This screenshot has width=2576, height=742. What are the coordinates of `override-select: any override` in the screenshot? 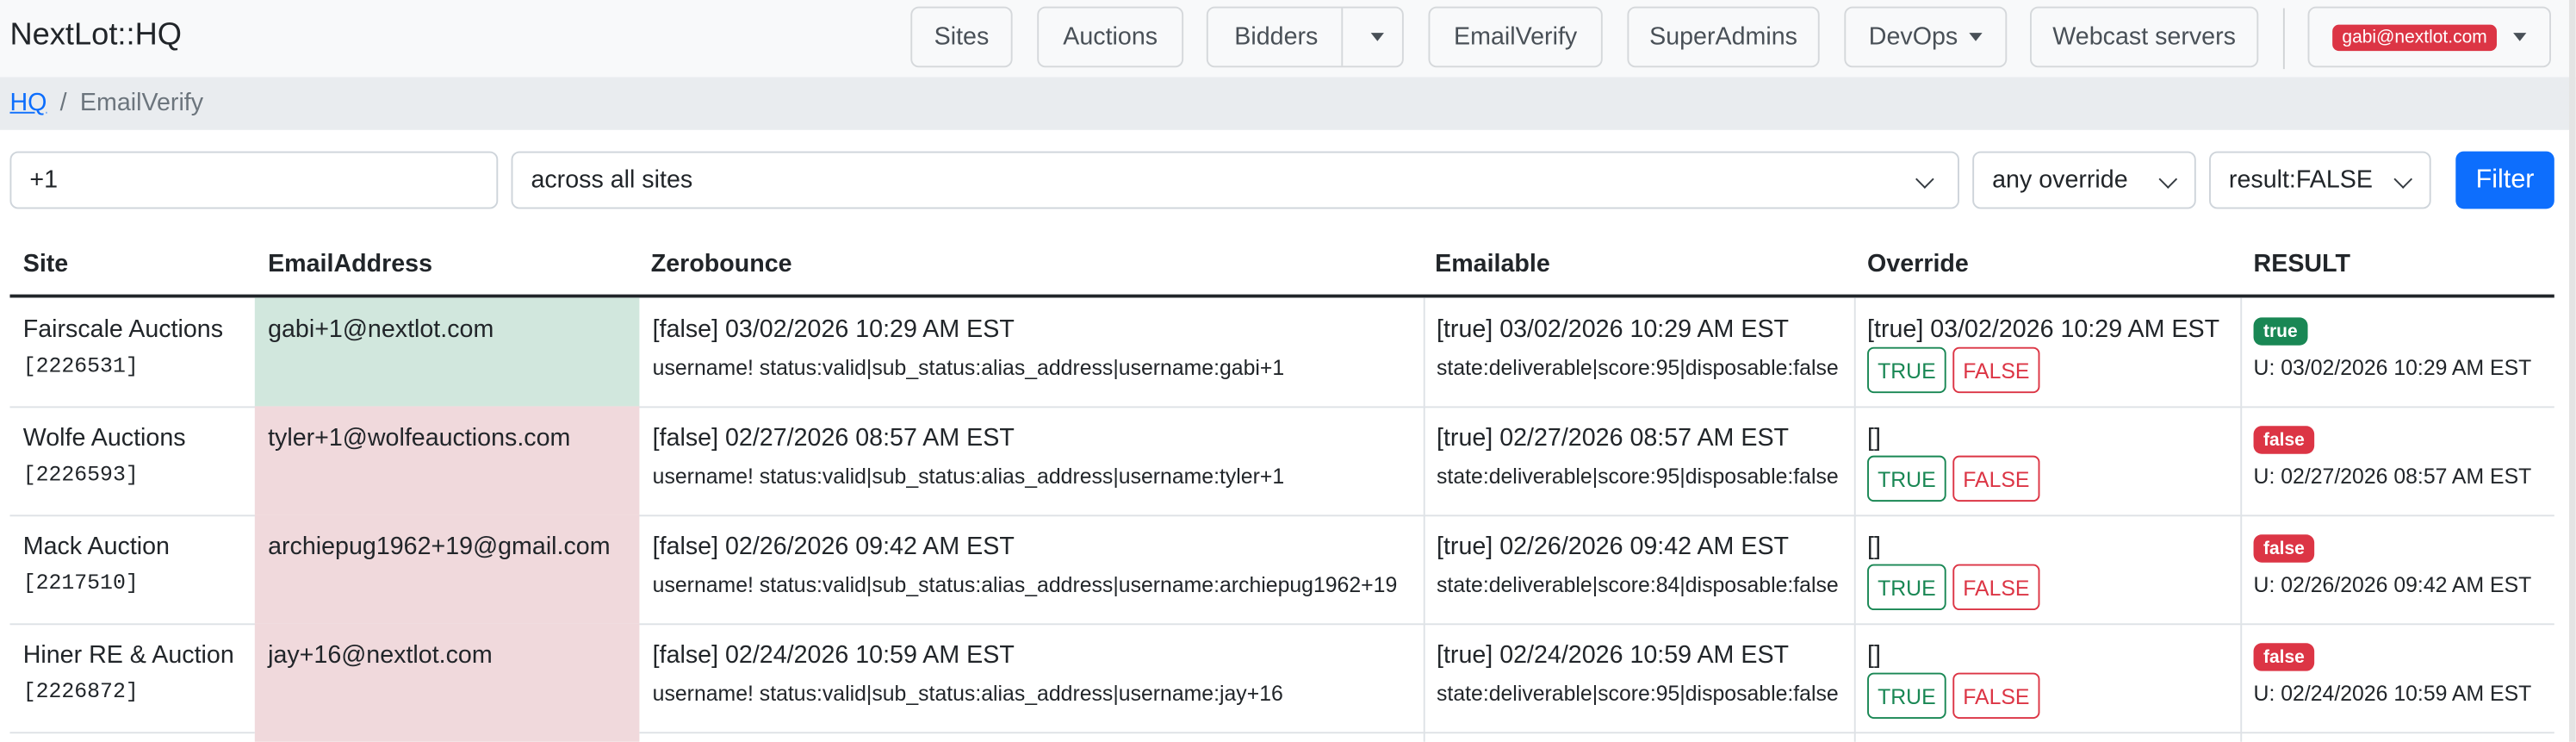 It's located at (2084, 180).